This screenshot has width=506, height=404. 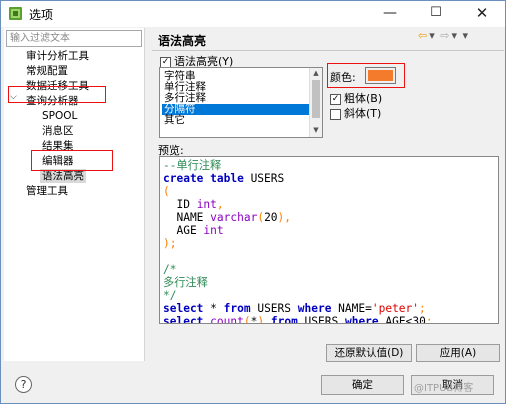 I want to click on tree-item-result-set: 结果集, so click(x=58, y=146).